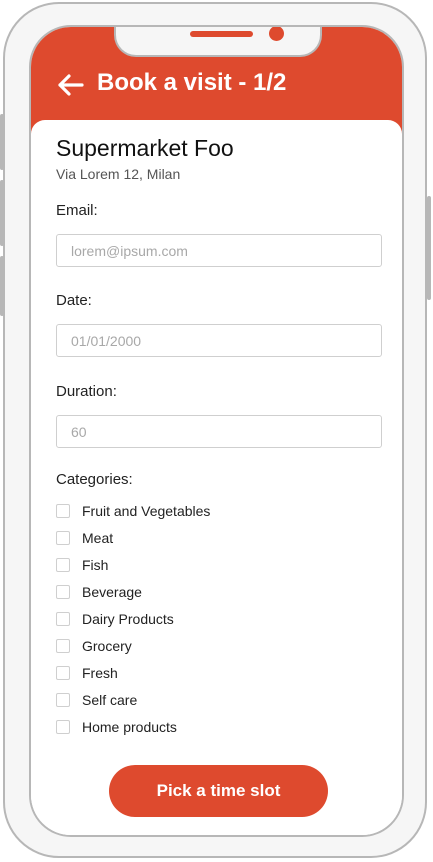 Image resolution: width=433 pixels, height=862 pixels. What do you see at coordinates (77, 210) in the screenshot?
I see `email-label: Email:` at bounding box center [77, 210].